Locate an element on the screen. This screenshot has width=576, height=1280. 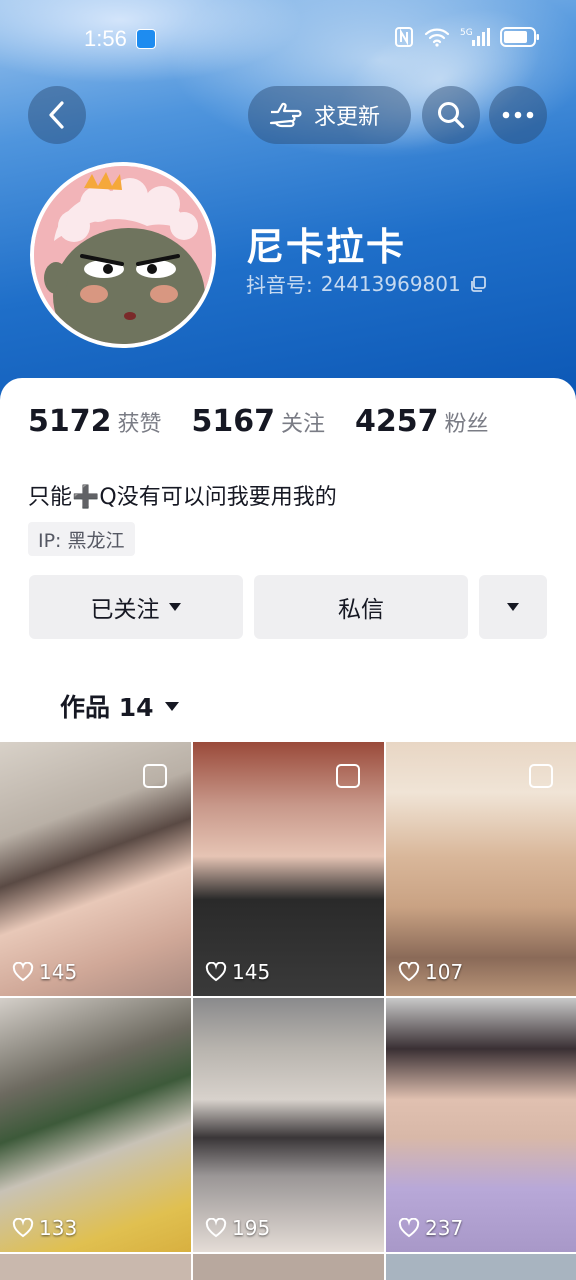
like-count-value: 133 is located at coordinates (58, 1228).